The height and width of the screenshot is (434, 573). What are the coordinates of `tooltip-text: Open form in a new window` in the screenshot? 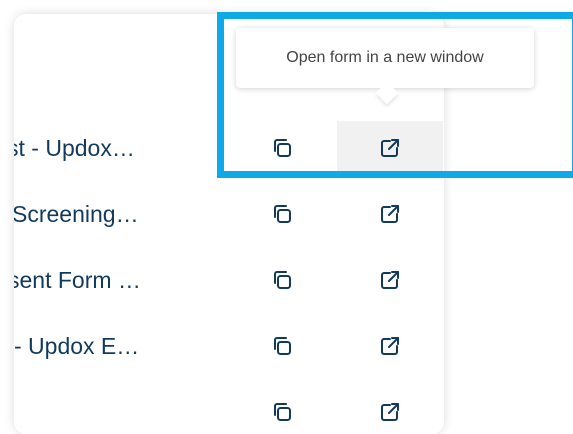 It's located at (385, 57).